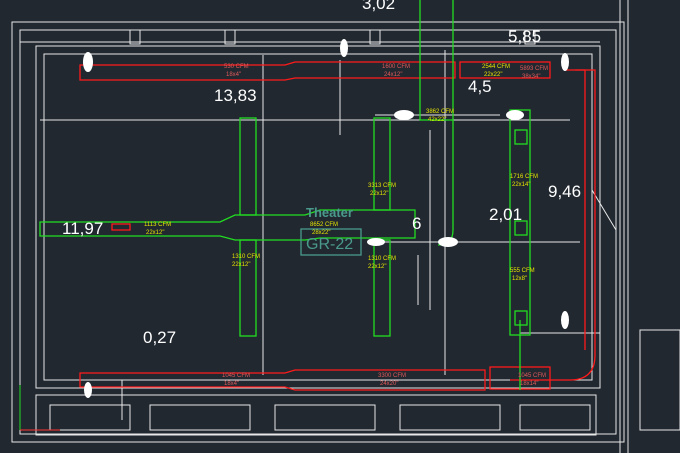  What do you see at coordinates (331, 230) in the screenshot?
I see `room-tag: Theater GR-22` at bounding box center [331, 230].